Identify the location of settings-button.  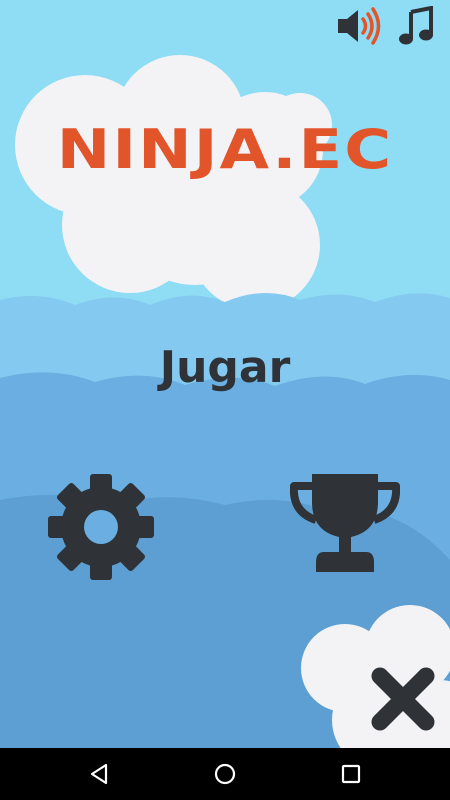
(101, 527).